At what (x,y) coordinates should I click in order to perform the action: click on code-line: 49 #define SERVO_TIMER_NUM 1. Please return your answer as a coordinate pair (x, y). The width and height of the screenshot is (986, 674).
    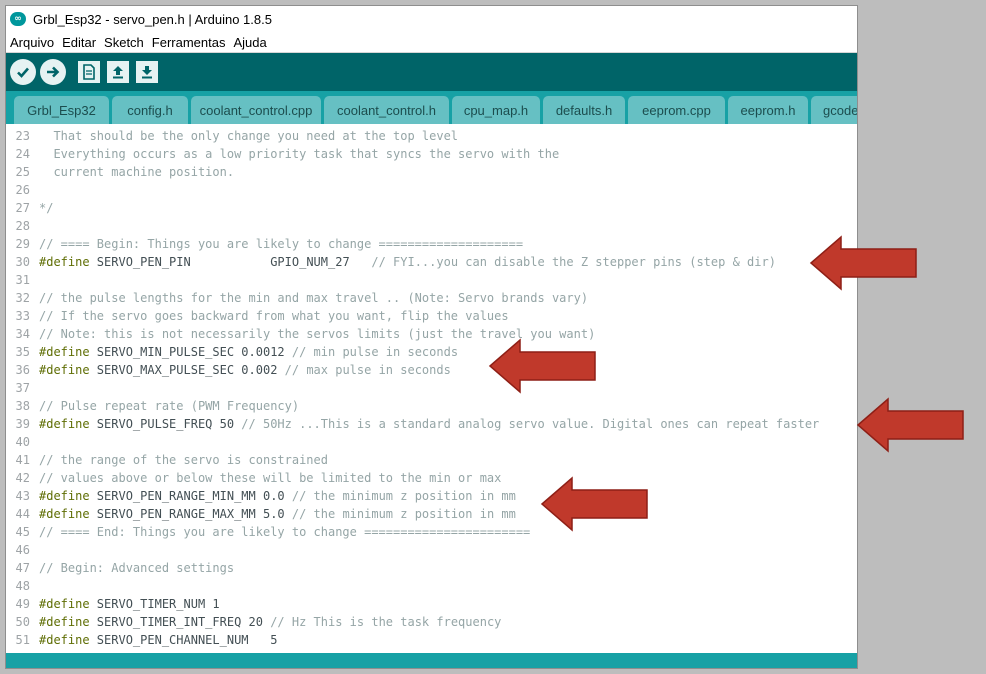
    Looking at the image, I should click on (113, 604).